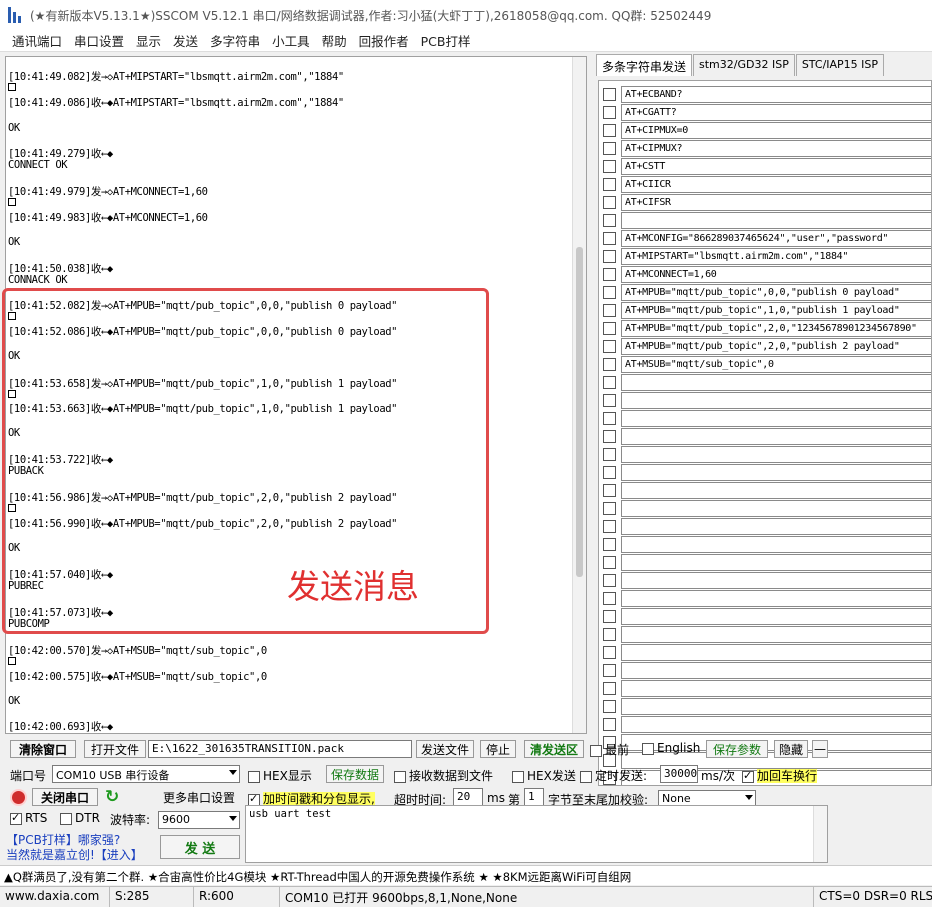 Image resolution: width=932 pixels, height=907 pixels. What do you see at coordinates (112, 797) in the screenshot?
I see `refresh-icon: ↻` at bounding box center [112, 797].